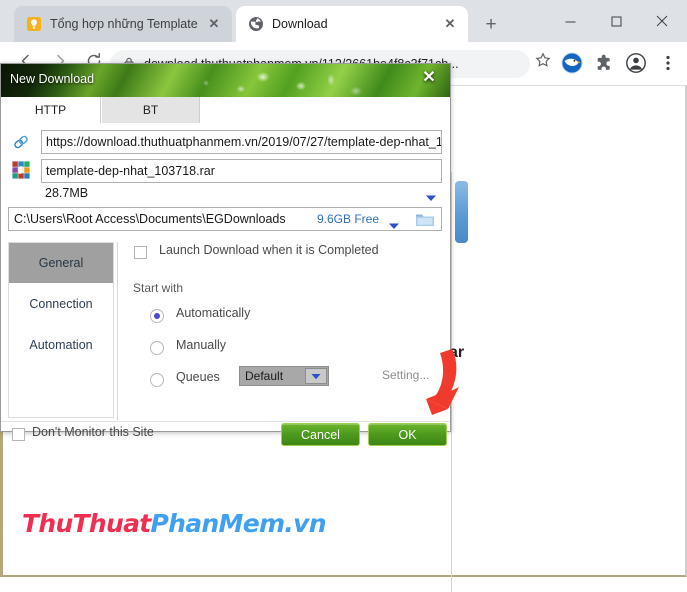 The height and width of the screenshot is (592, 687). I want to click on browser-tab-2-title: Download, so click(300, 24).